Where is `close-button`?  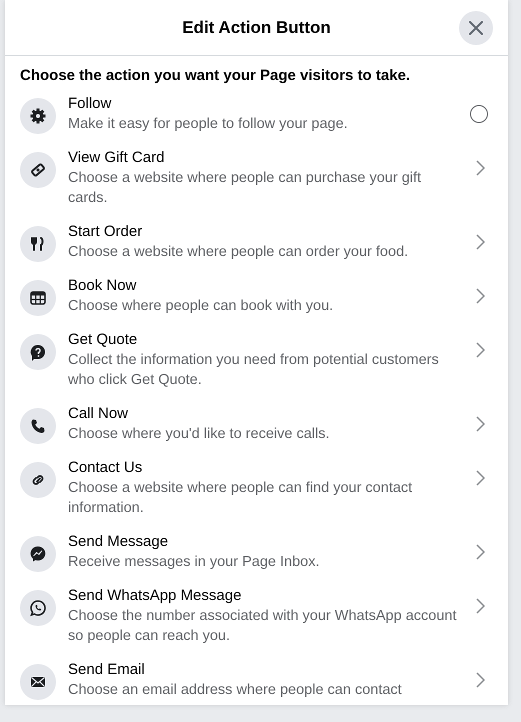
close-button is located at coordinates (476, 28).